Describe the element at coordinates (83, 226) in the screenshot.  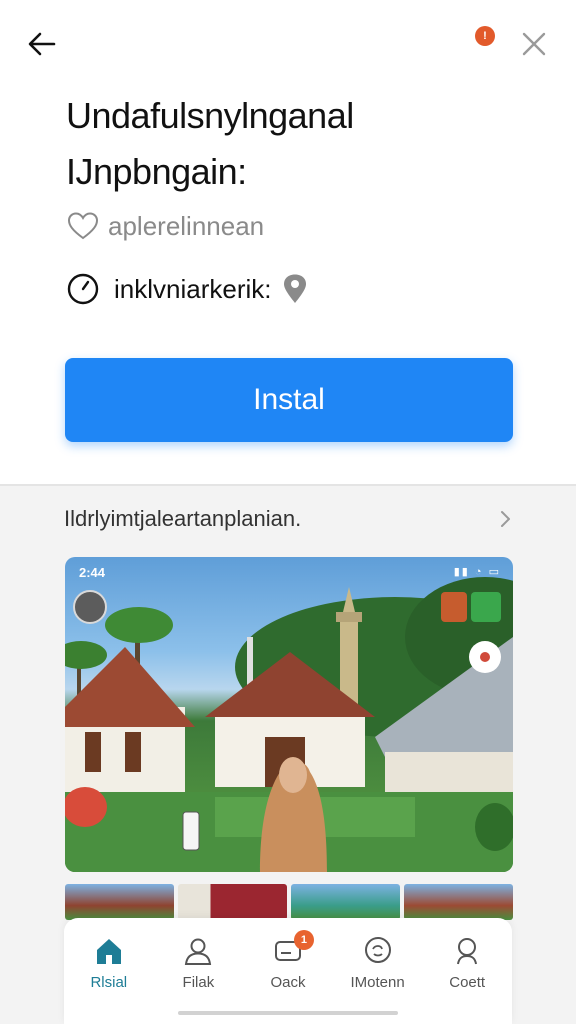
I see `heart-icon` at that location.